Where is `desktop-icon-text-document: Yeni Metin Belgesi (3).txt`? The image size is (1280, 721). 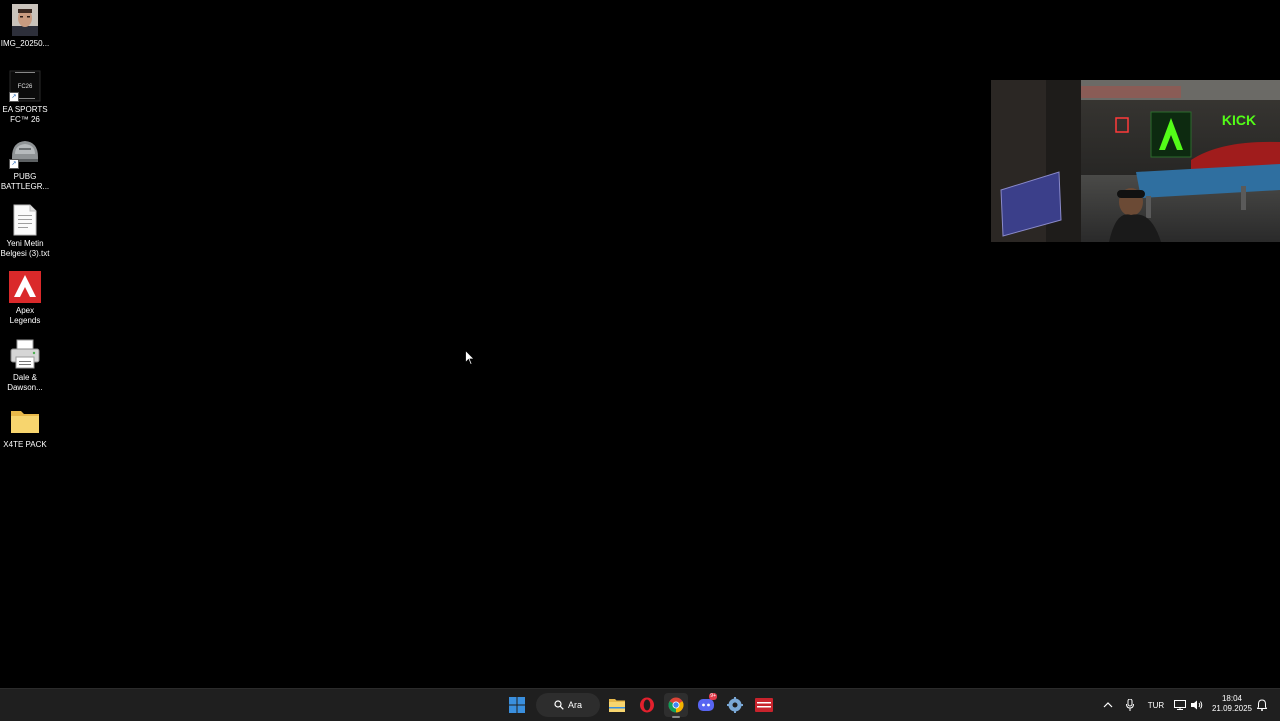
desktop-icon-text-document: Yeni Metin Belgesi (3).txt is located at coordinates (25, 231).